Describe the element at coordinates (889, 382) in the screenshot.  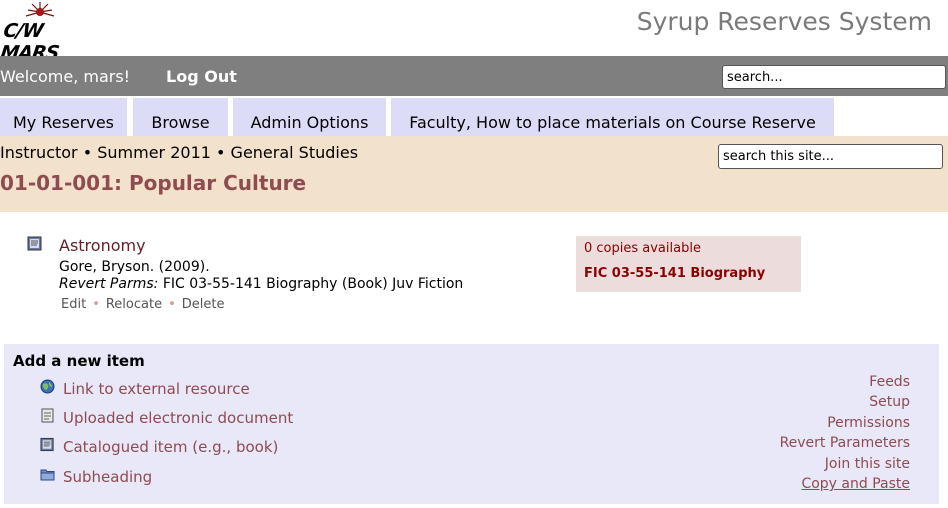
I see `feeds-link: Feeds` at that location.